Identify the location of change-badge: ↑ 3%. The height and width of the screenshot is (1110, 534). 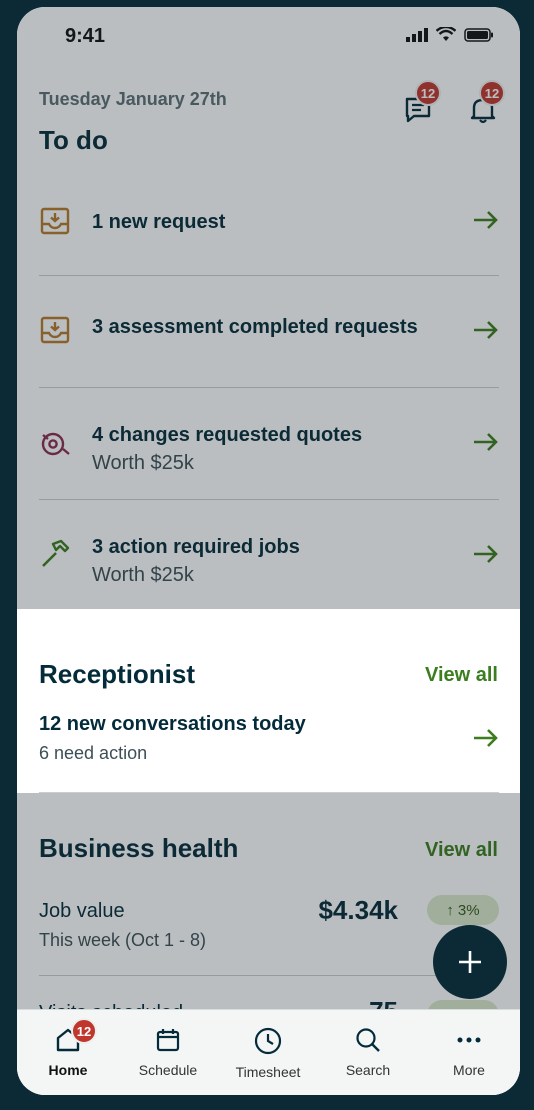
(463, 910).